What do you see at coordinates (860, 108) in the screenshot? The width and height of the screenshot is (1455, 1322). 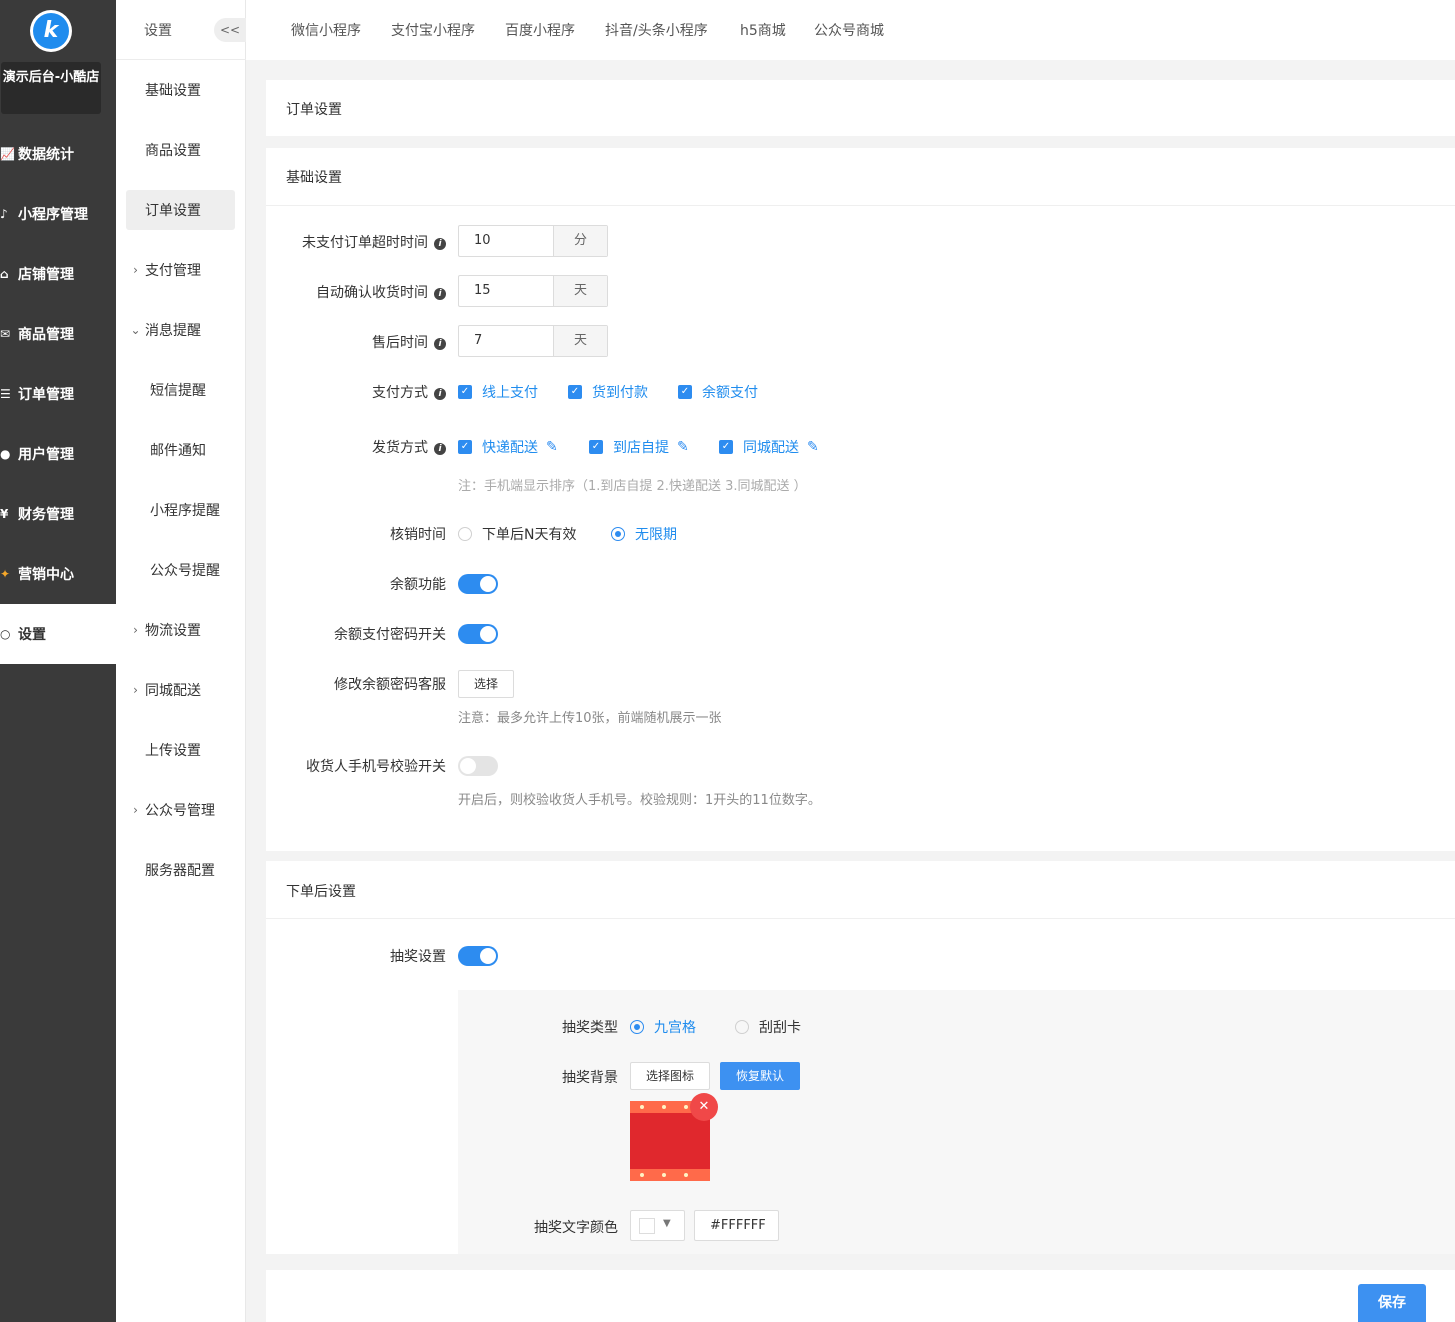 I see `page-title-panel: 订单设置` at bounding box center [860, 108].